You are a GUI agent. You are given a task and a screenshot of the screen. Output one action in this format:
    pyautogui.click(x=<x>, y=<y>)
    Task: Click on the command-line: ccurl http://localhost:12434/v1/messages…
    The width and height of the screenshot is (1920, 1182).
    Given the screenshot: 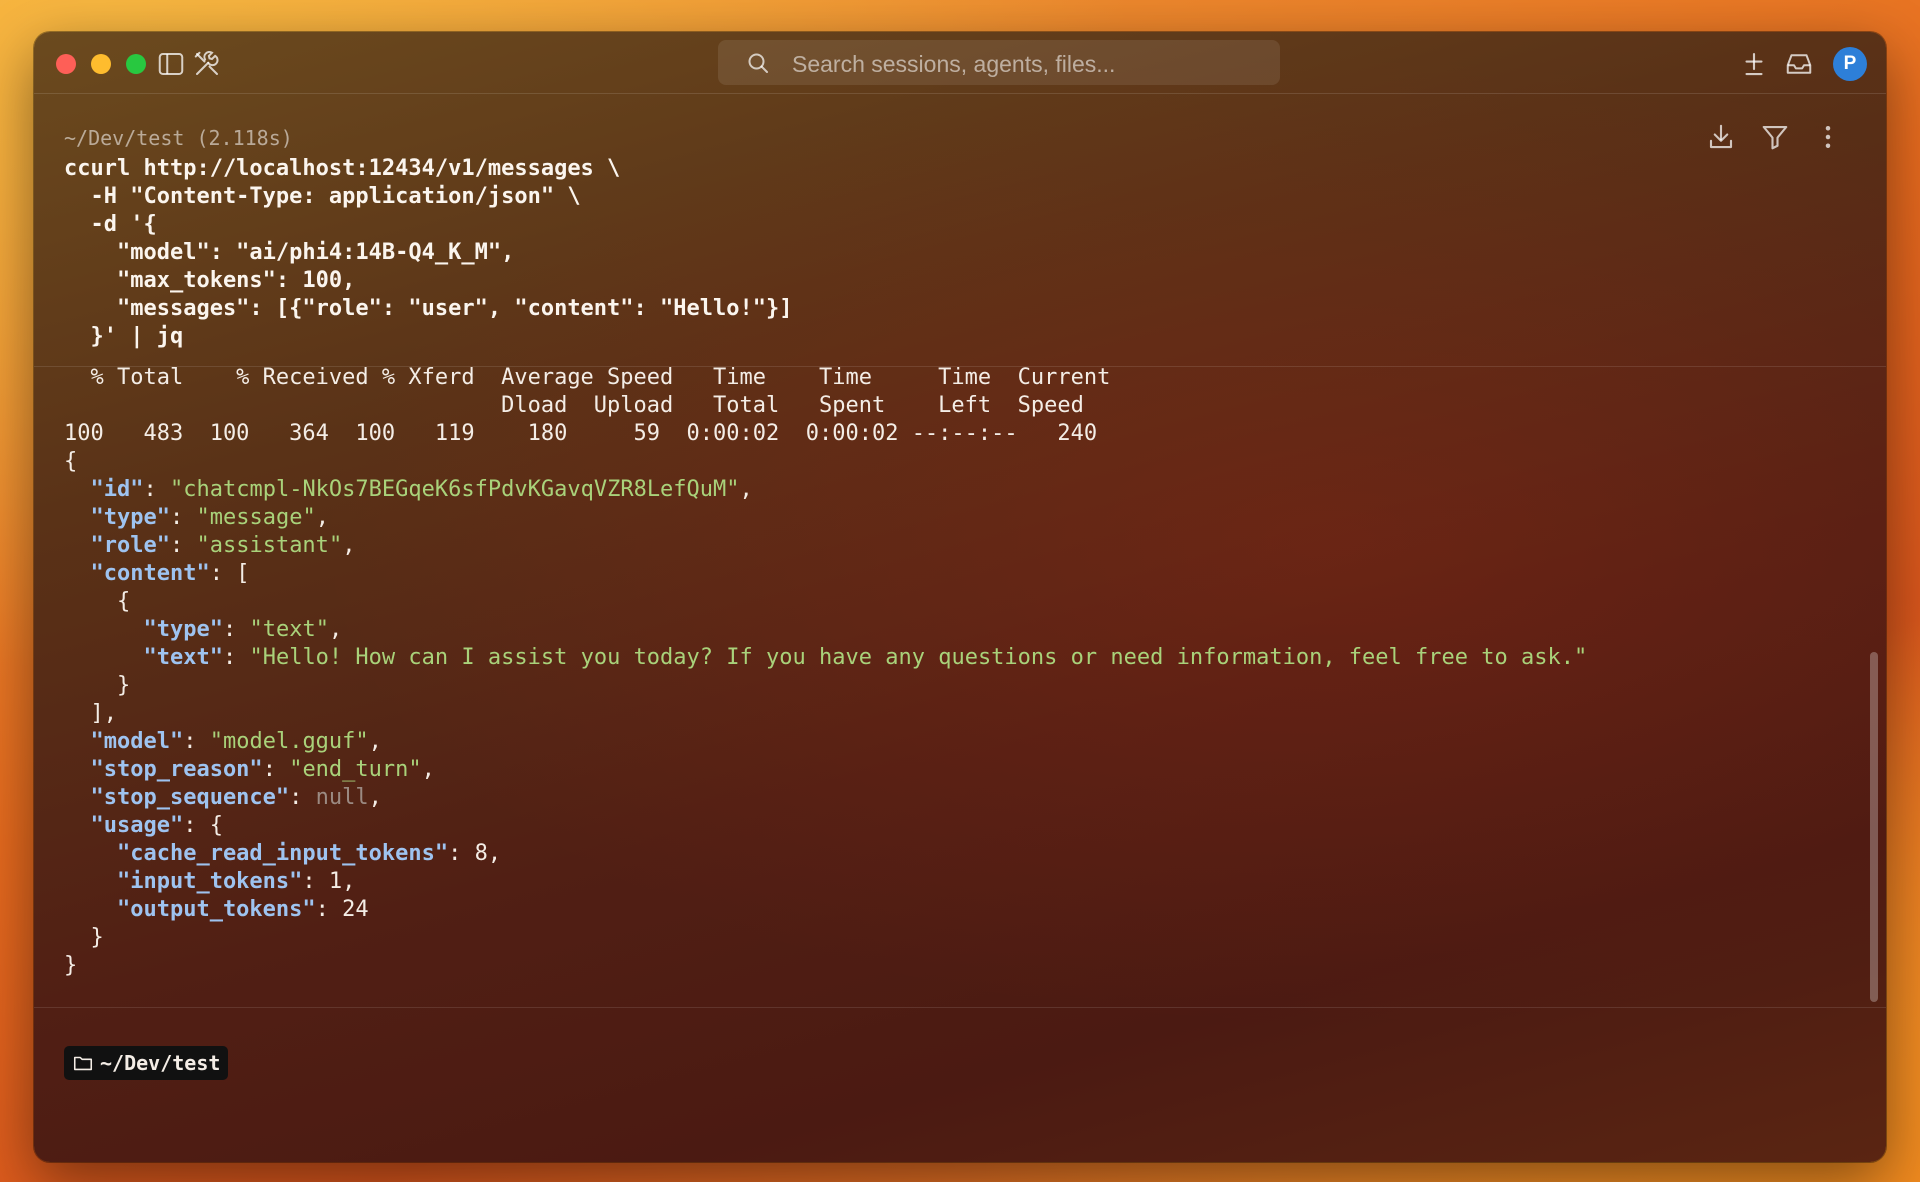 What is the action you would take?
    pyautogui.click(x=342, y=168)
    